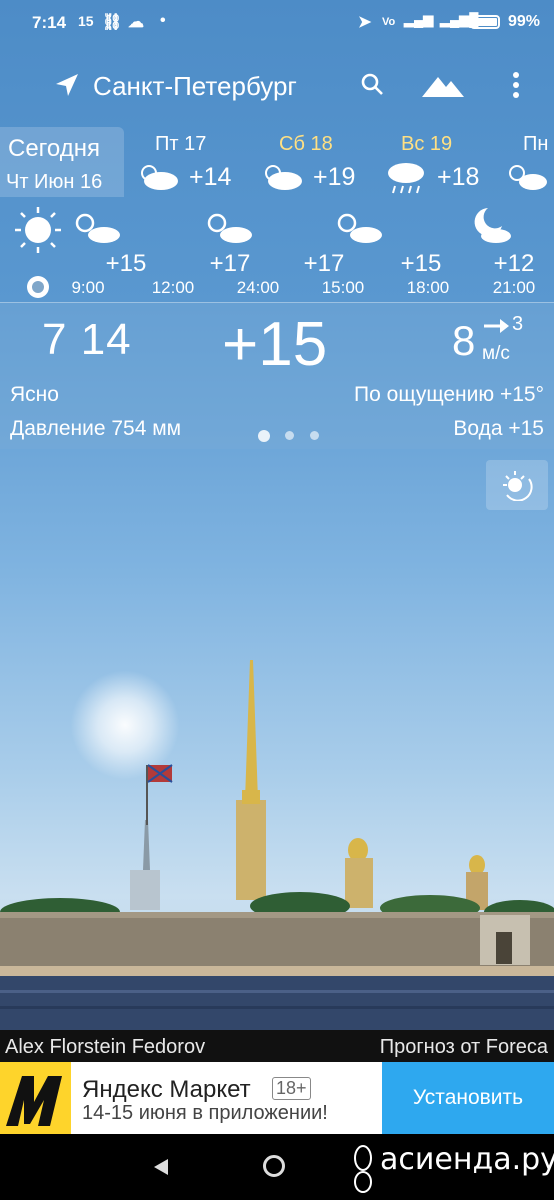 The height and width of the screenshot is (1200, 554). I want to click on location-status-icon: ➤, so click(365, 22).